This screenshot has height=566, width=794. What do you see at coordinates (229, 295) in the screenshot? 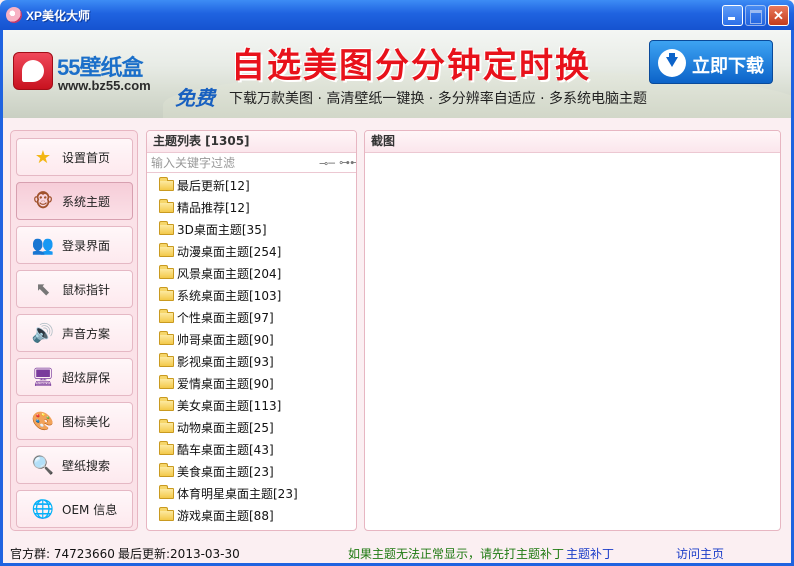
I see `theme-category-label: 系统桌面主题[103]` at bounding box center [229, 295].